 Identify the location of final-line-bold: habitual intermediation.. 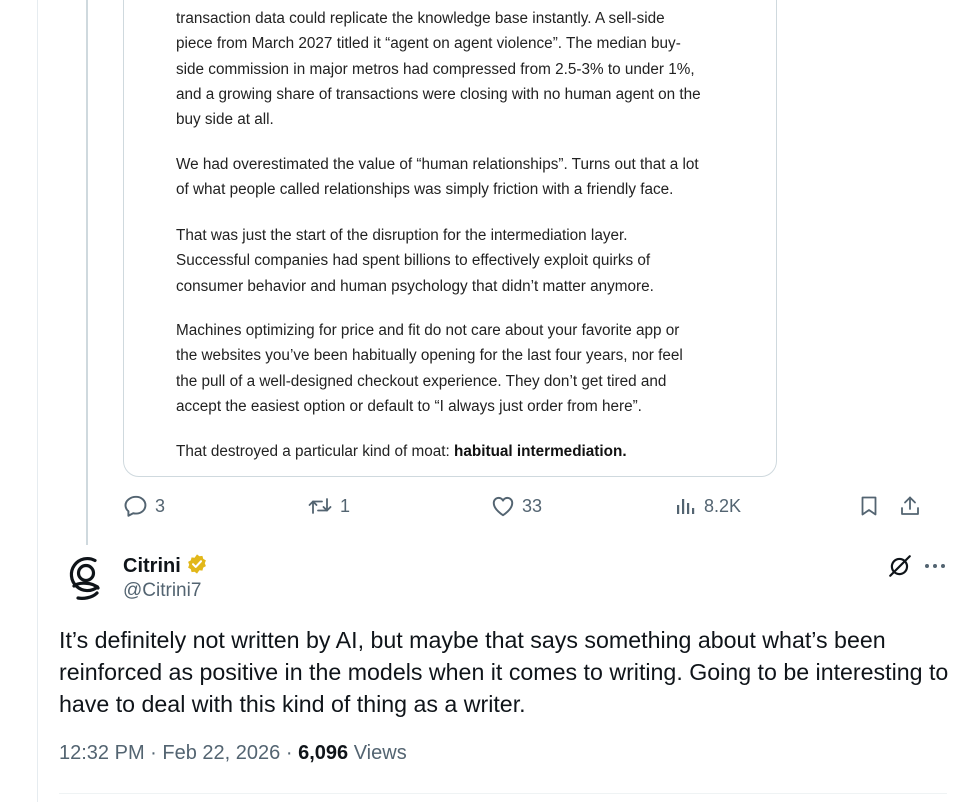
(540, 451).